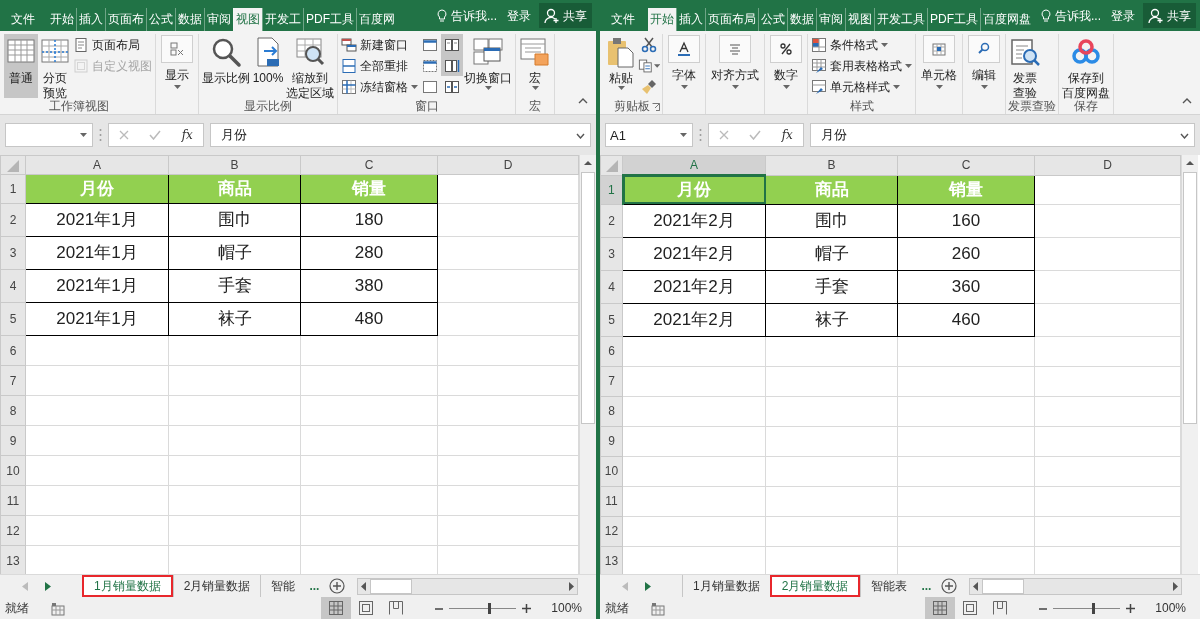  What do you see at coordinates (268, 66) in the screenshot?
I see `ribbon-button: 100%` at bounding box center [268, 66].